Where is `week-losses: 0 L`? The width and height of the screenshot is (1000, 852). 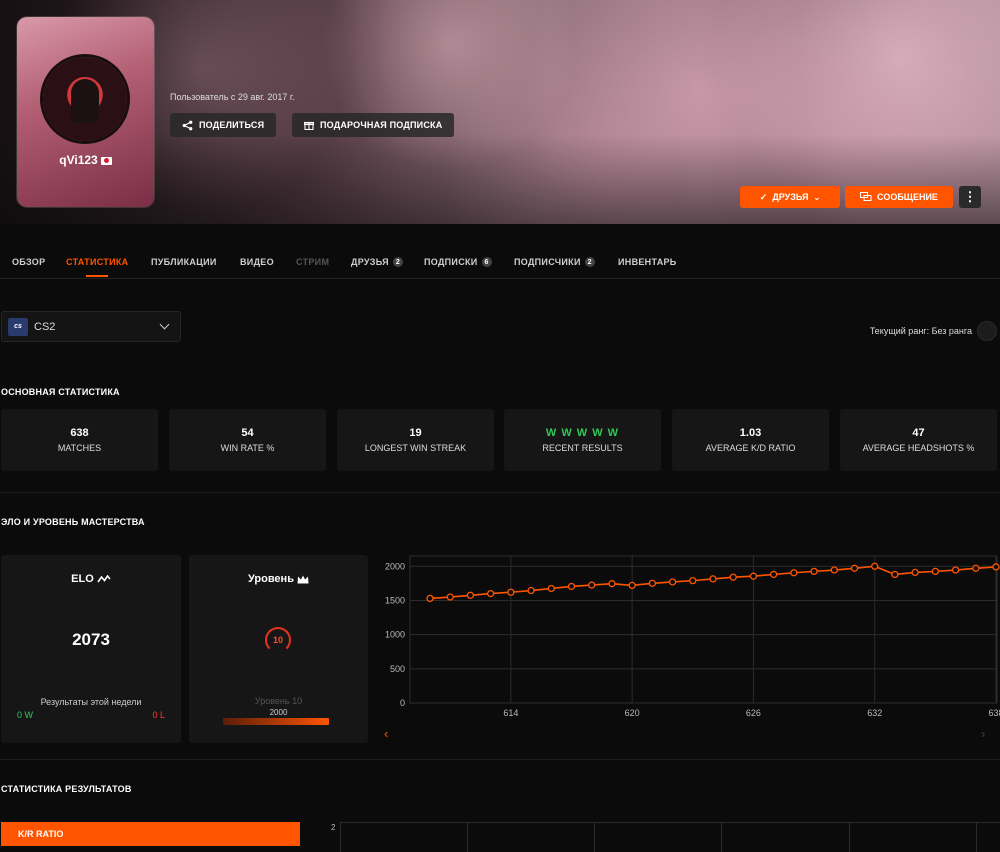
week-losses: 0 L is located at coordinates (158, 715).